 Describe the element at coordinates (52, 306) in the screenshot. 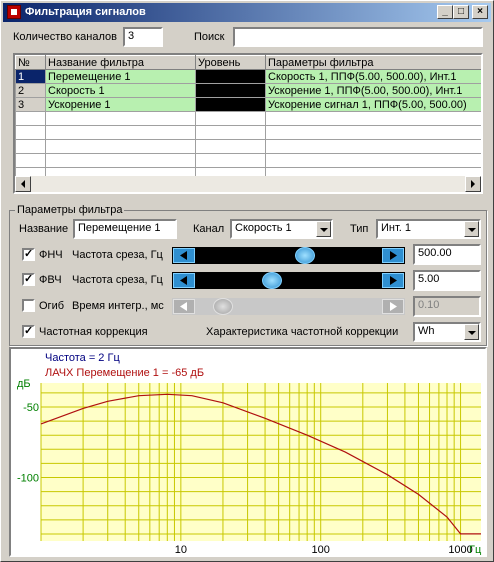

I see `envelope-label: Огиб` at that location.